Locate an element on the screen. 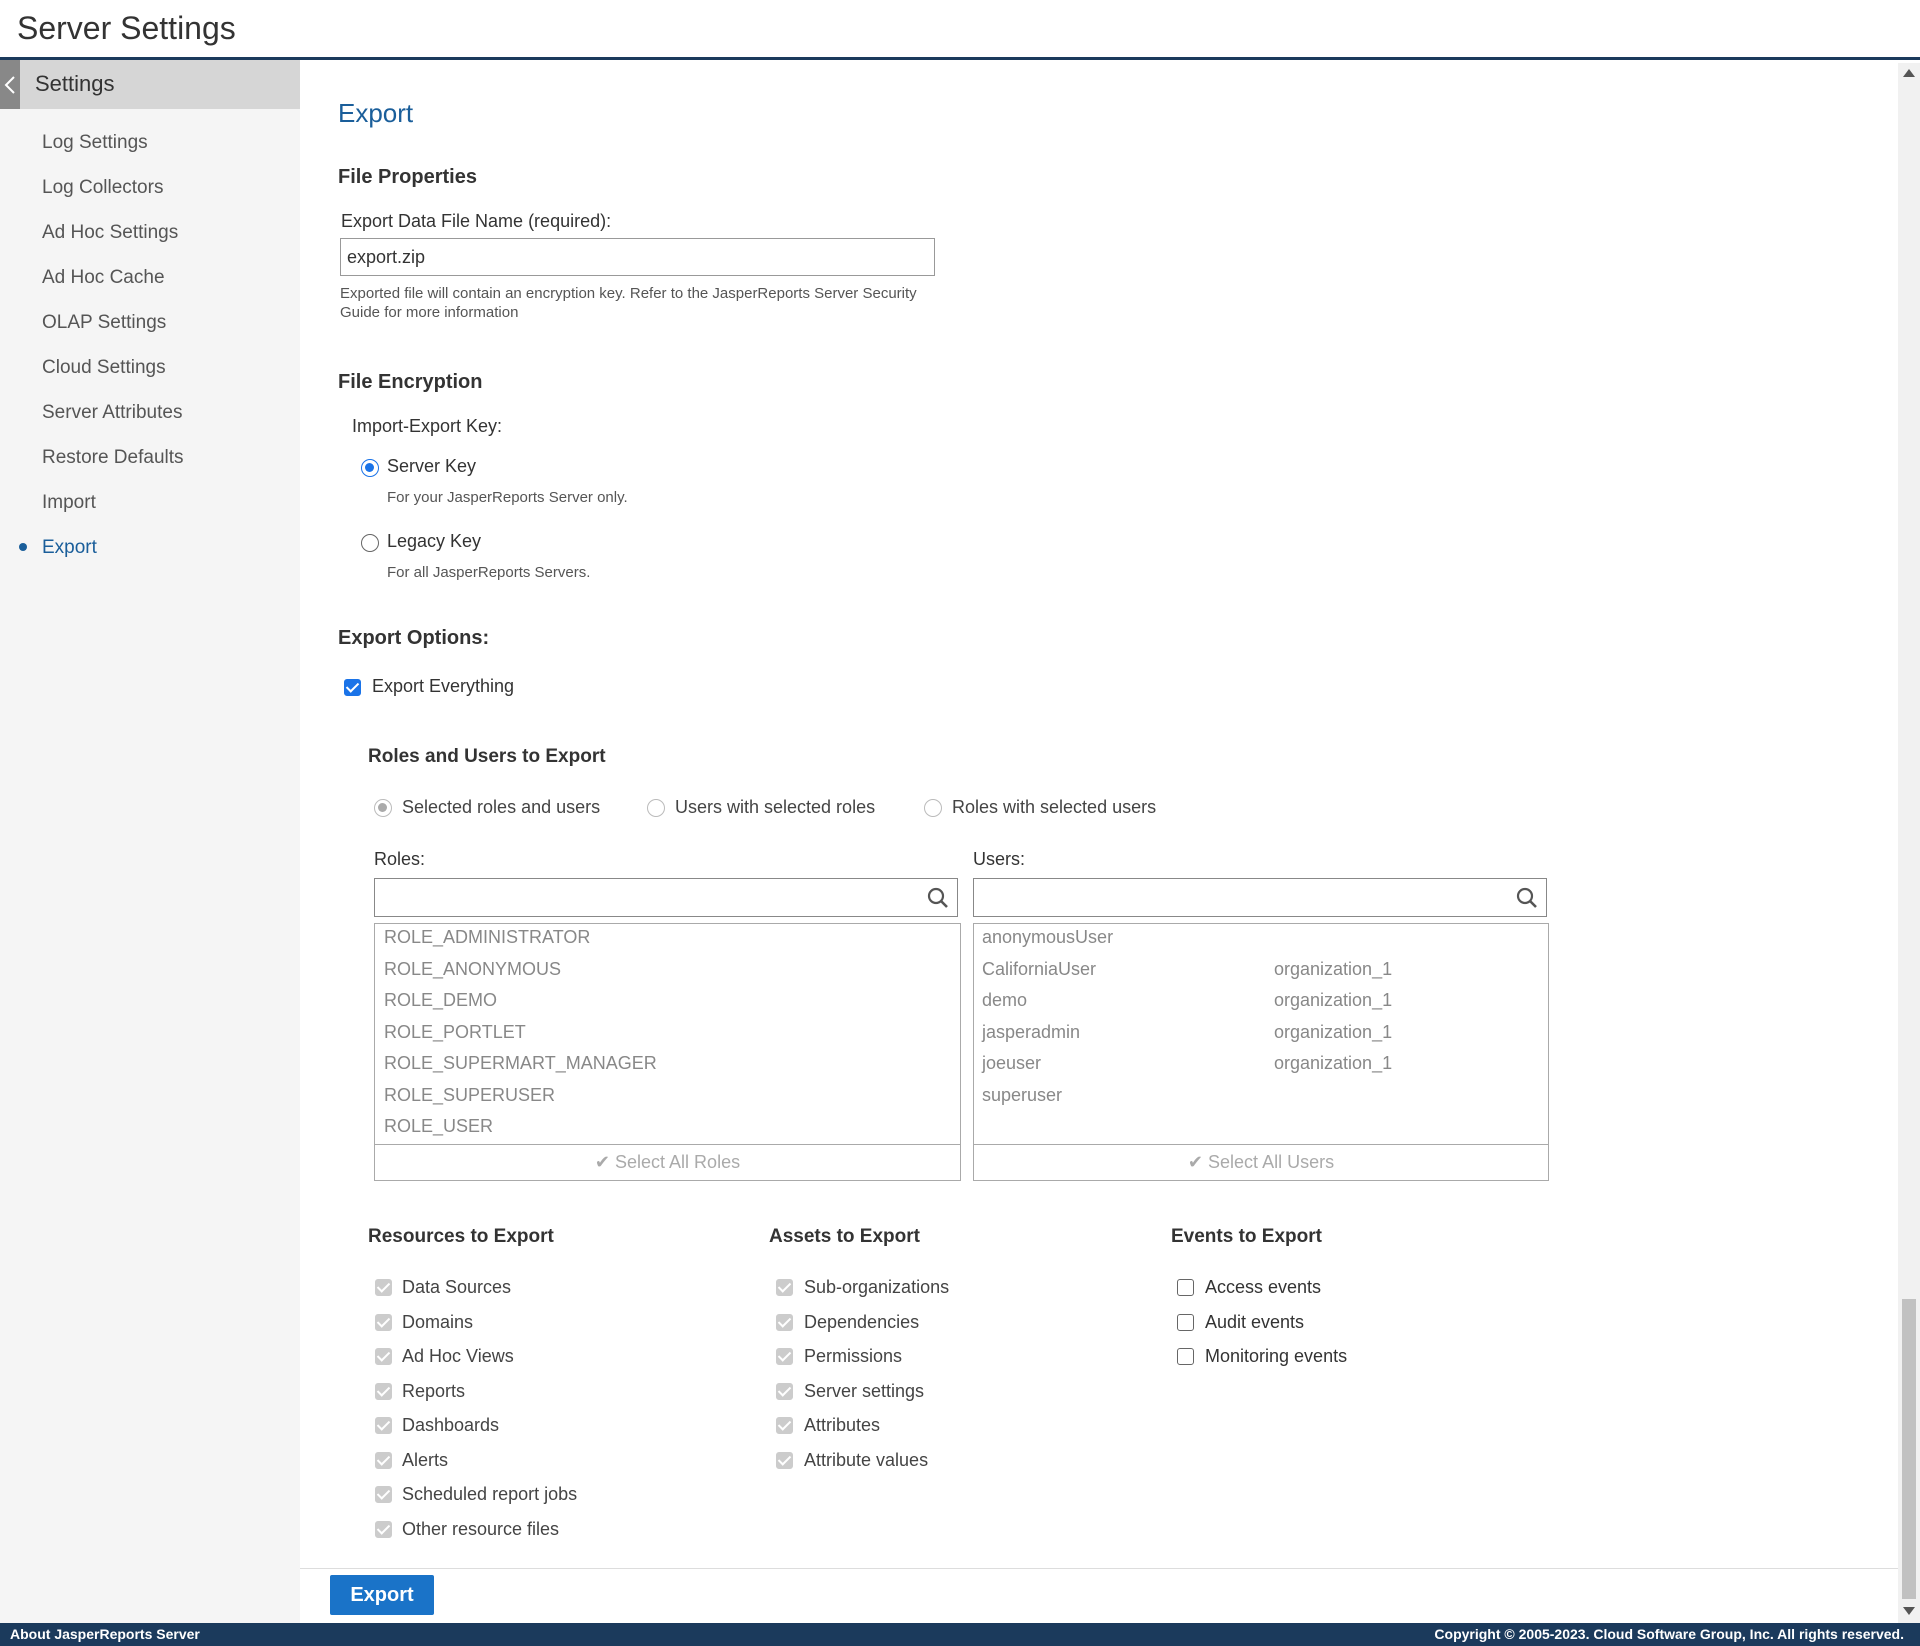  resource-label: Other resource files is located at coordinates (481, 1529).